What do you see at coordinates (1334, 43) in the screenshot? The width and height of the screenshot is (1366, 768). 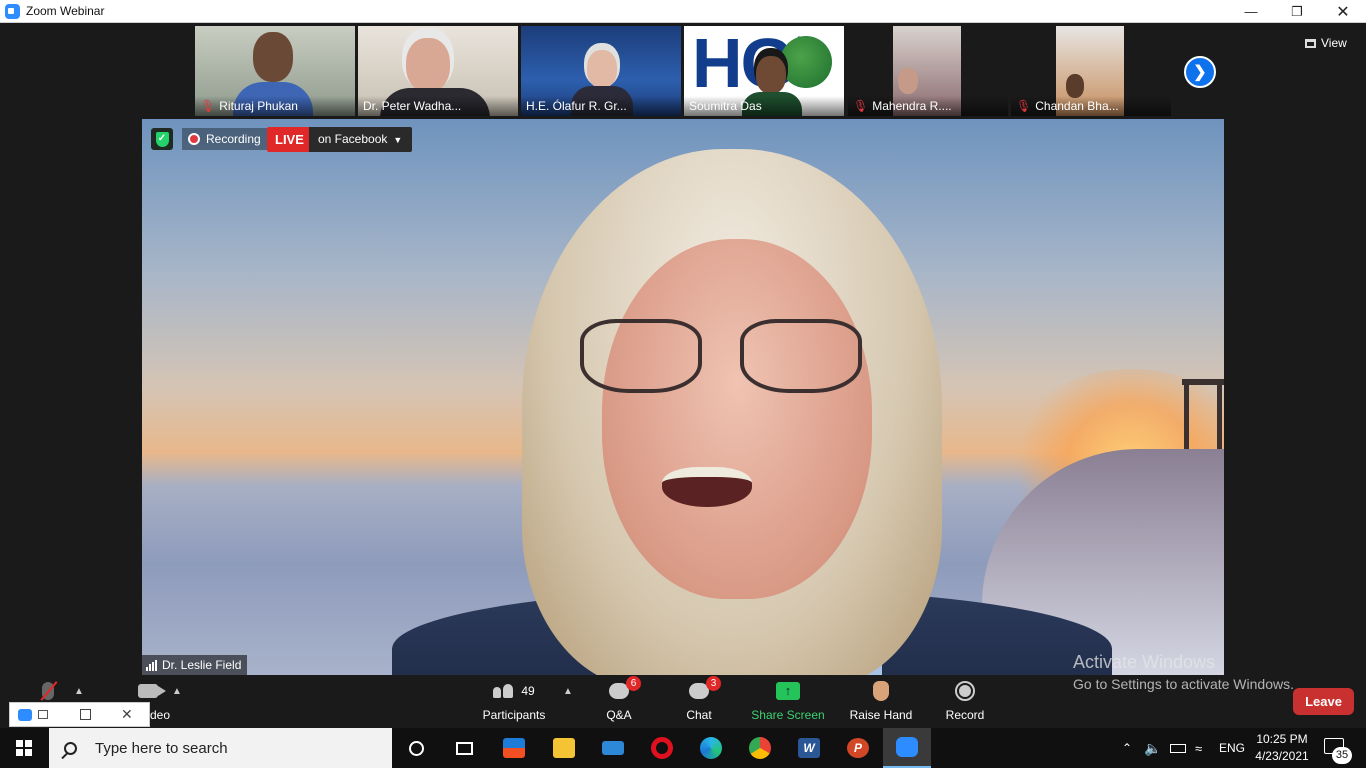 I see `view-label: View` at bounding box center [1334, 43].